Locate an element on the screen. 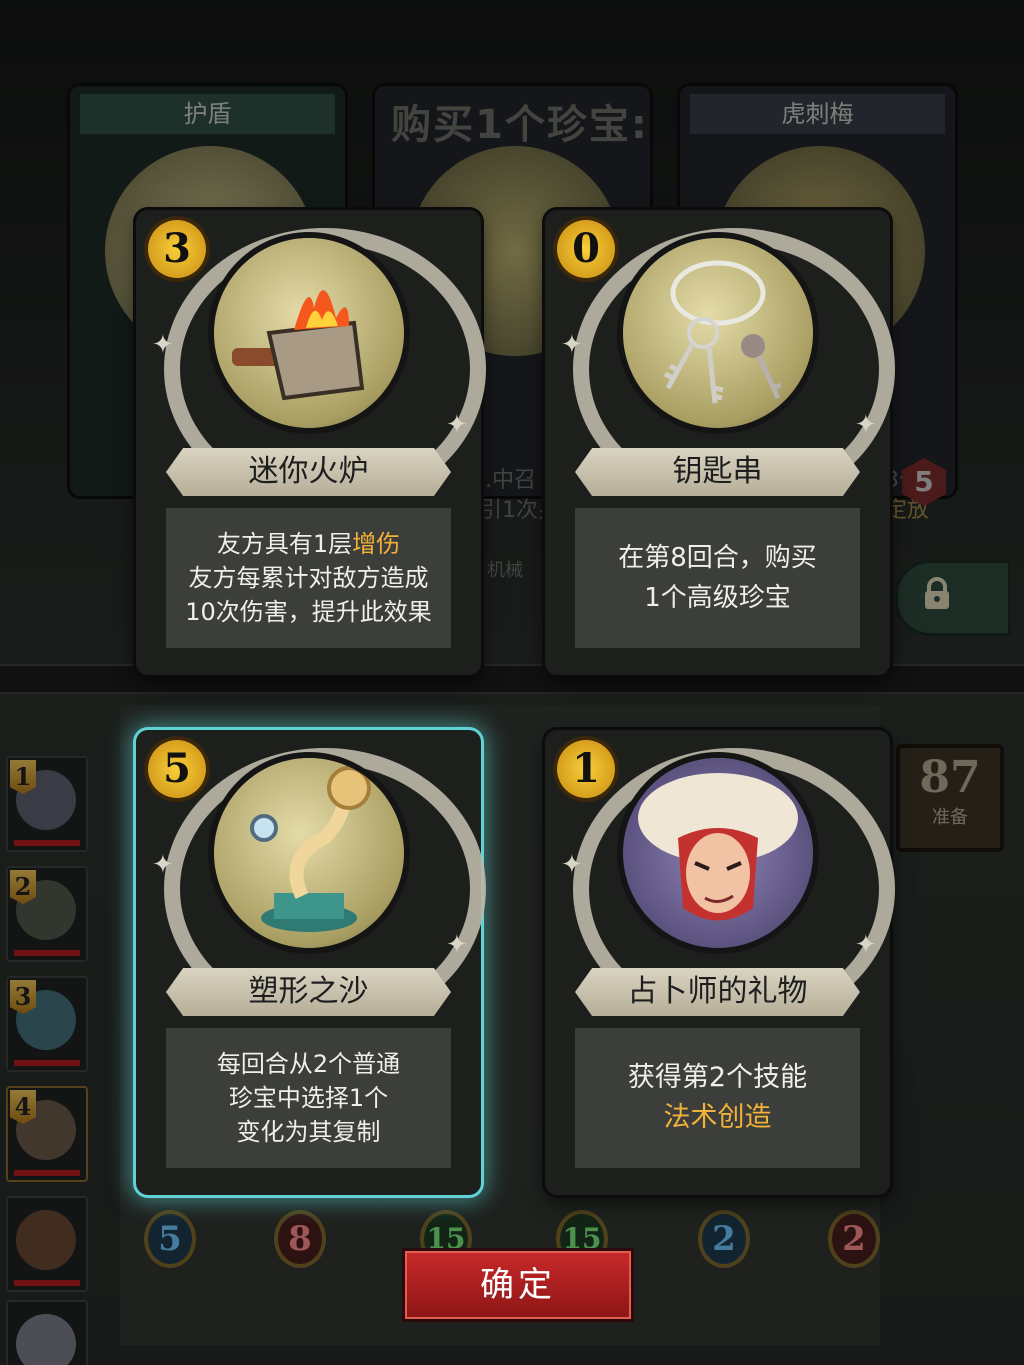 This screenshot has width=1024, height=1365. fire-brazier-icon is located at coordinates (309, 333).